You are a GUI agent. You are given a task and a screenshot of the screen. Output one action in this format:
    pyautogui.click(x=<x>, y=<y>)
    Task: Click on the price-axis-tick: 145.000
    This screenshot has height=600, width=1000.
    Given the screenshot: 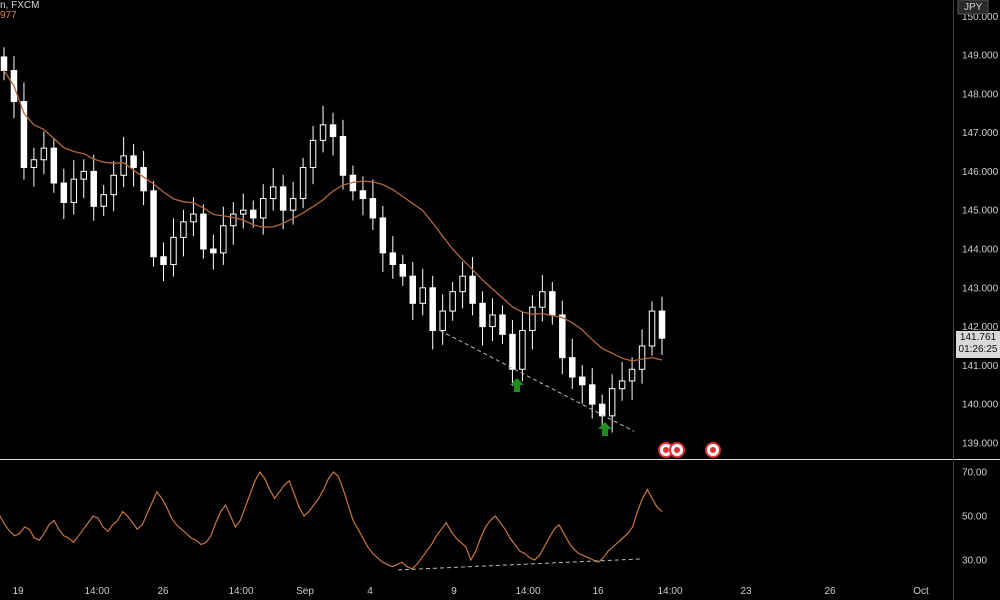 What is the action you would take?
    pyautogui.click(x=980, y=211)
    